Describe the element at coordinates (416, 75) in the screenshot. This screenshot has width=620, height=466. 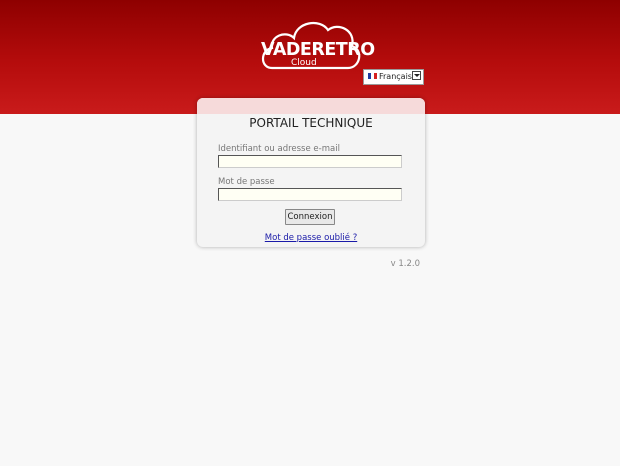
I see `chevron-down-icon` at that location.